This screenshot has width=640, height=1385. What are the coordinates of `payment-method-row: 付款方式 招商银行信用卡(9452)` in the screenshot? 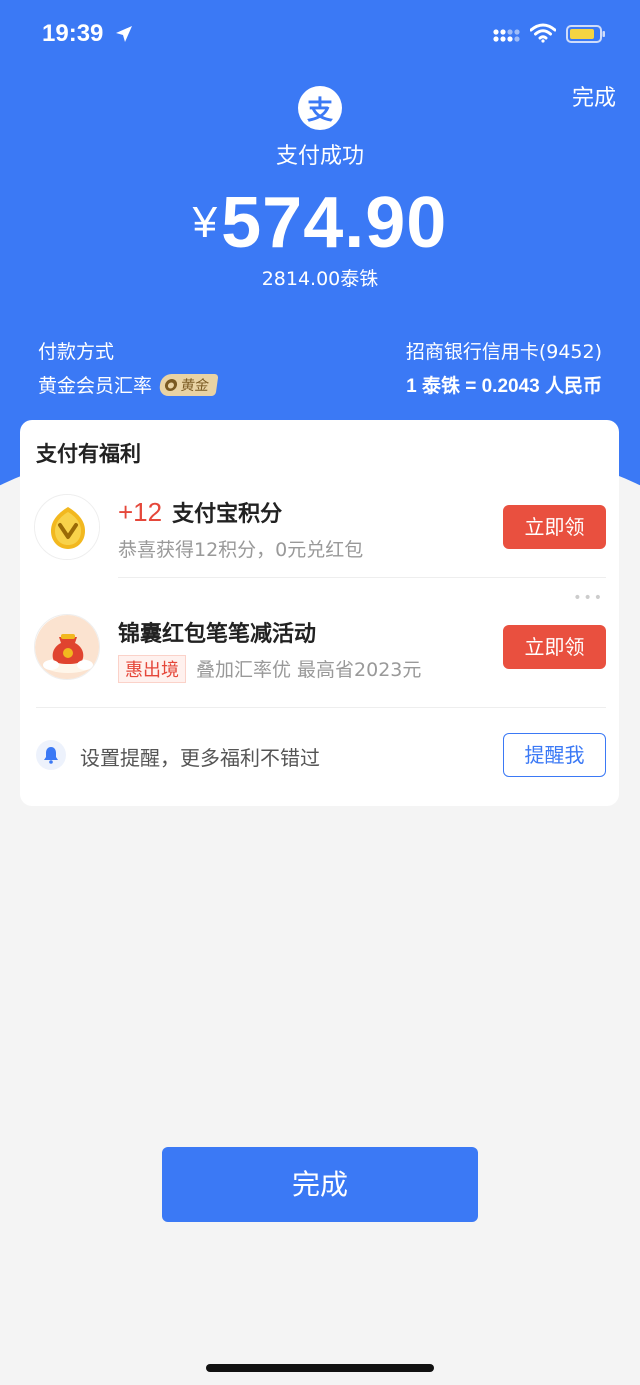 It's located at (320, 350).